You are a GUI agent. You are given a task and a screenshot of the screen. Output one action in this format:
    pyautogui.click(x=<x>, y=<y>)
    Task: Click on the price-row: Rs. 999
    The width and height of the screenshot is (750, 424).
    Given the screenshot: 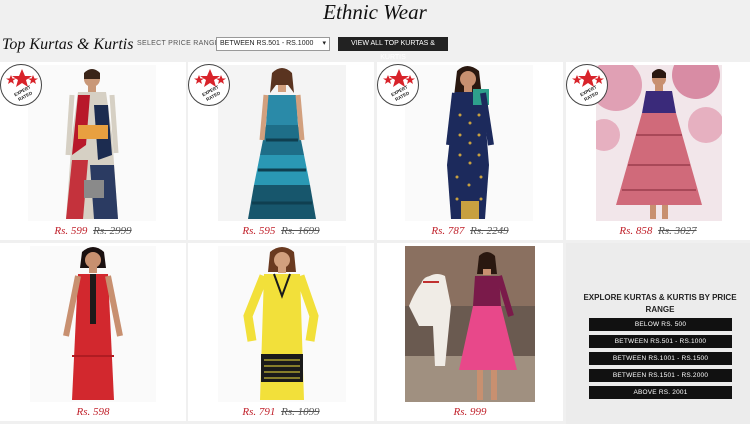 What is the action you would take?
    pyautogui.click(x=470, y=412)
    